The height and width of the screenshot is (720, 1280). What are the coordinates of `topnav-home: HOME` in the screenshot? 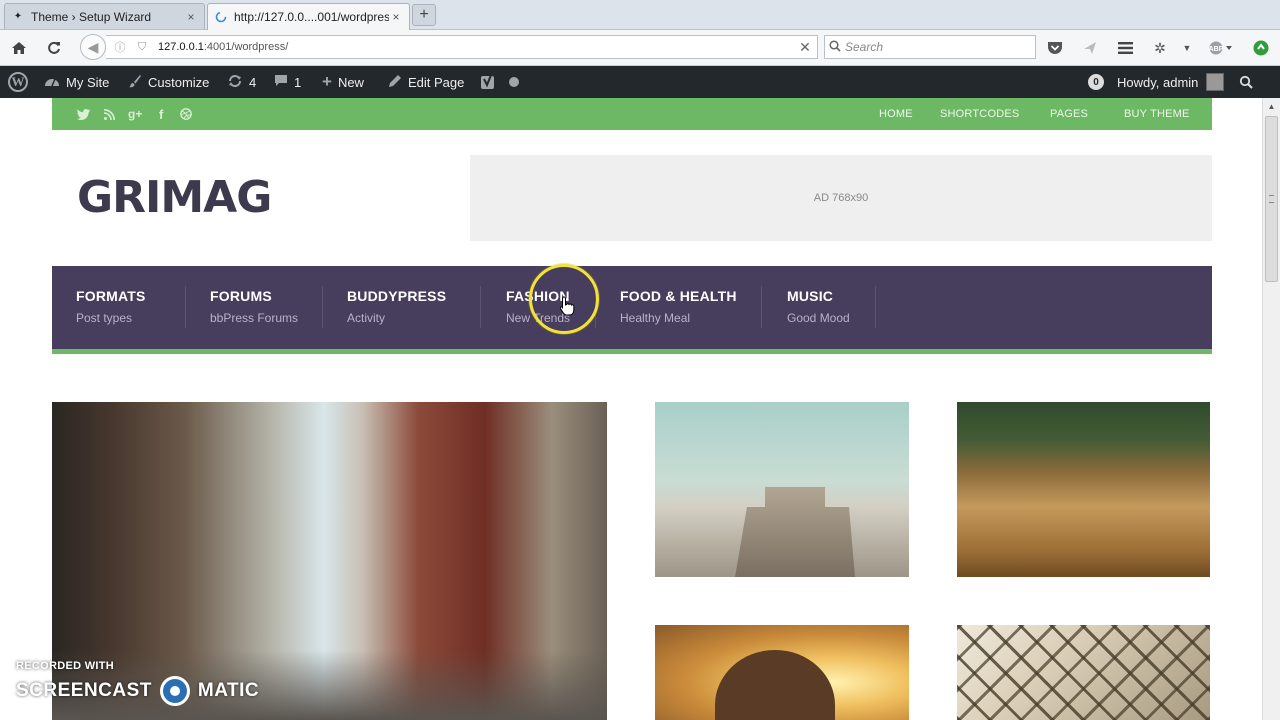 It's located at (896, 114).